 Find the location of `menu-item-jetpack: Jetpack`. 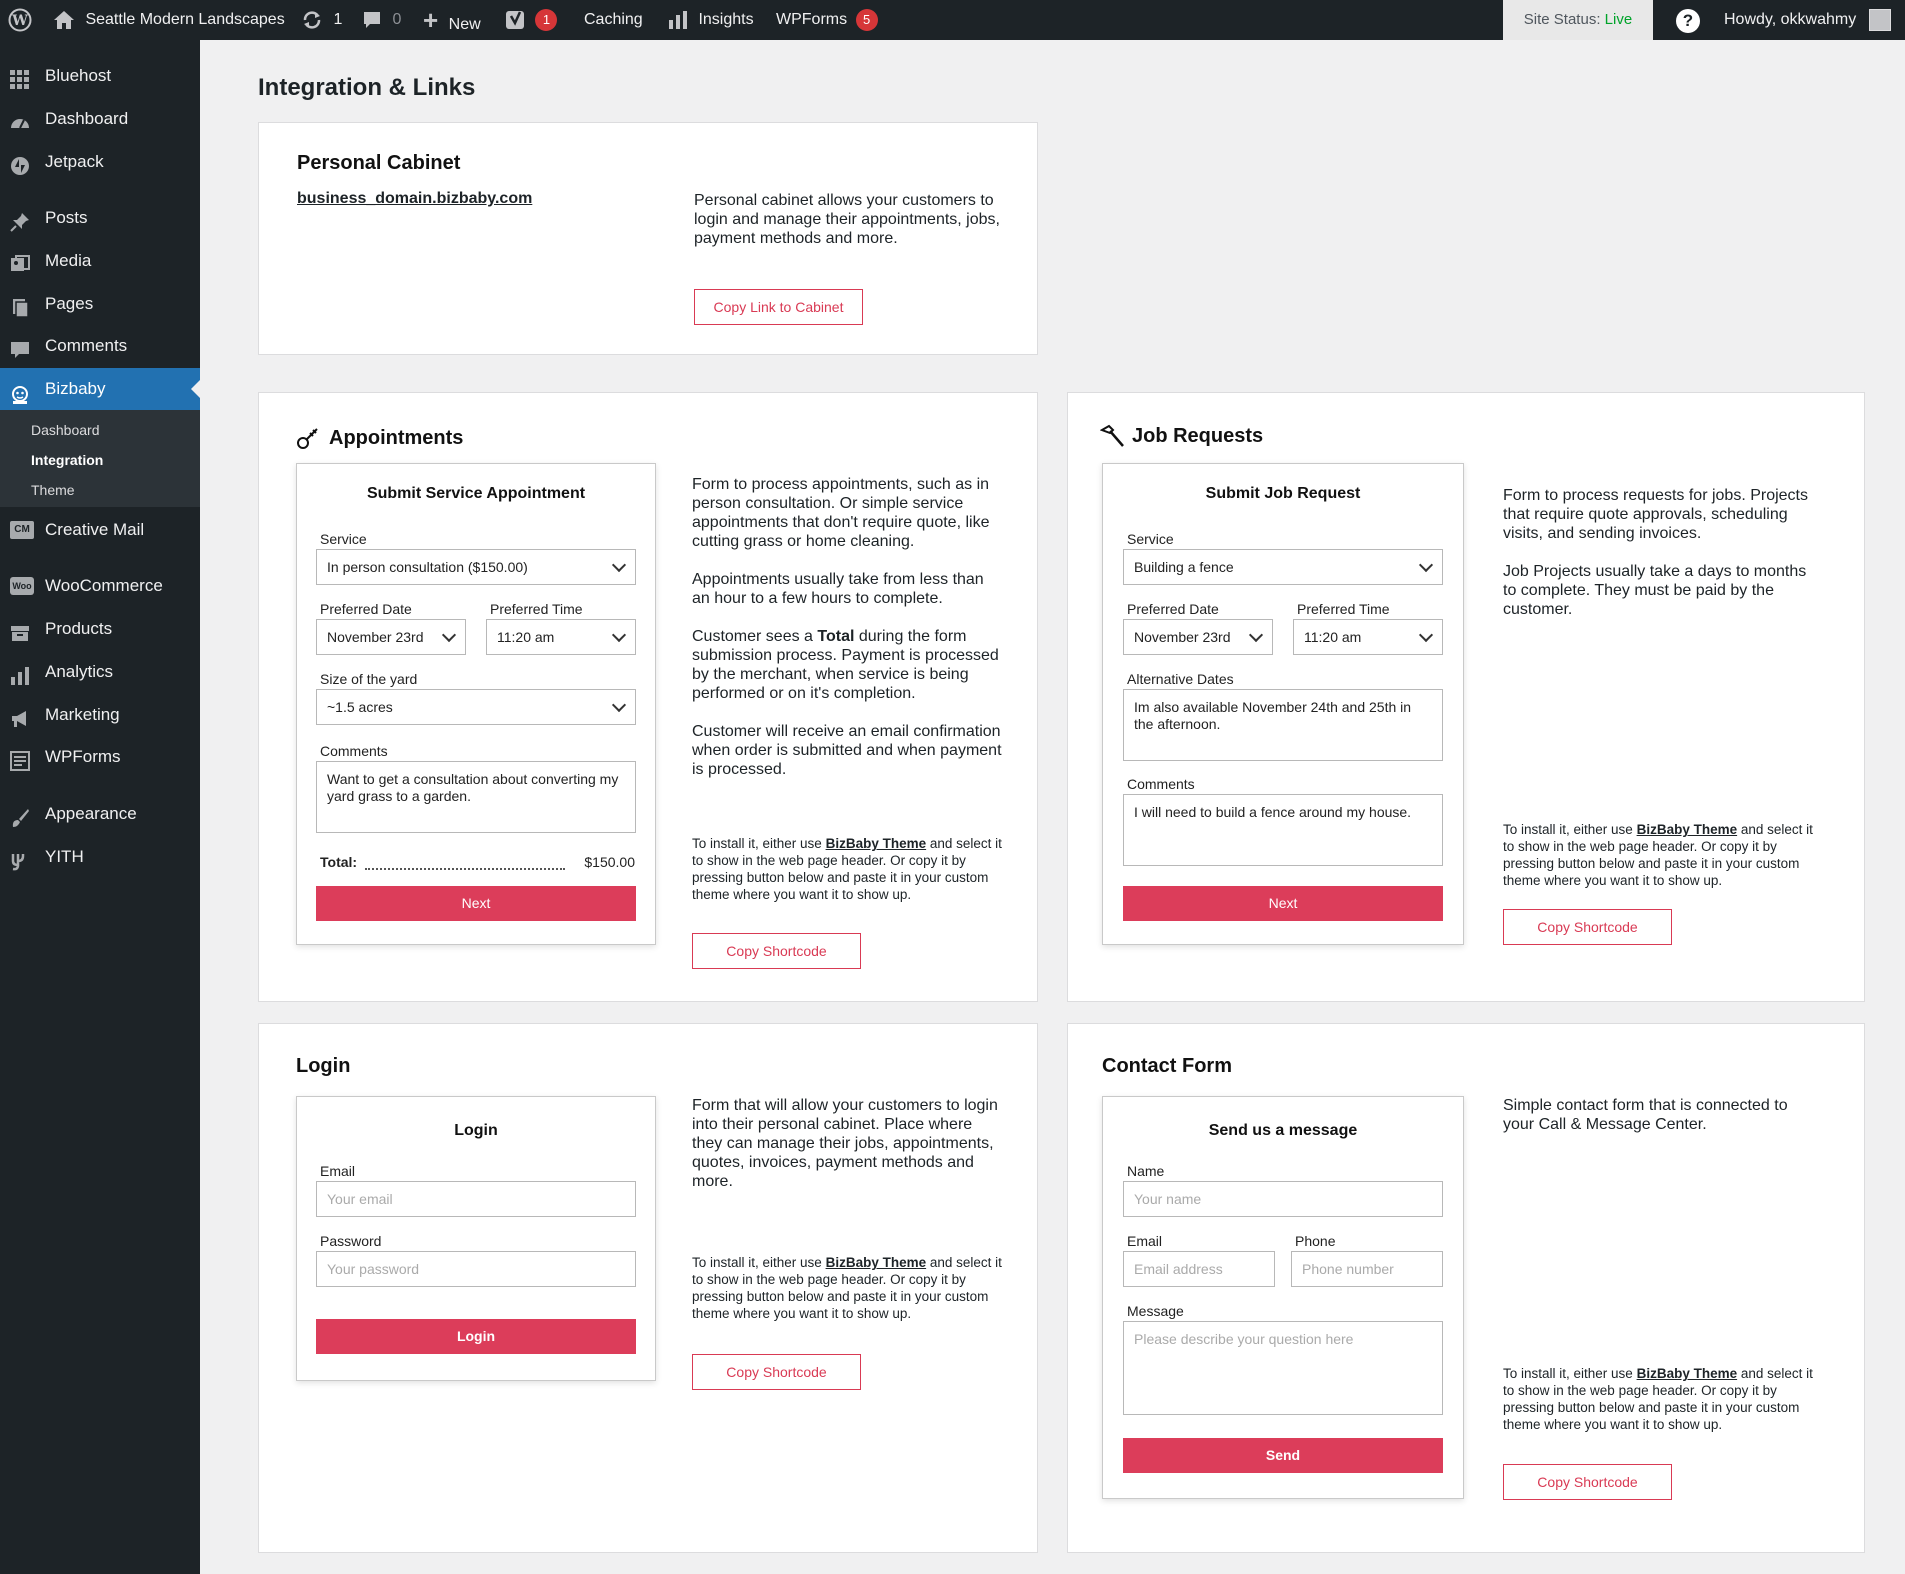

menu-item-jetpack: Jetpack is located at coordinates (100, 162).